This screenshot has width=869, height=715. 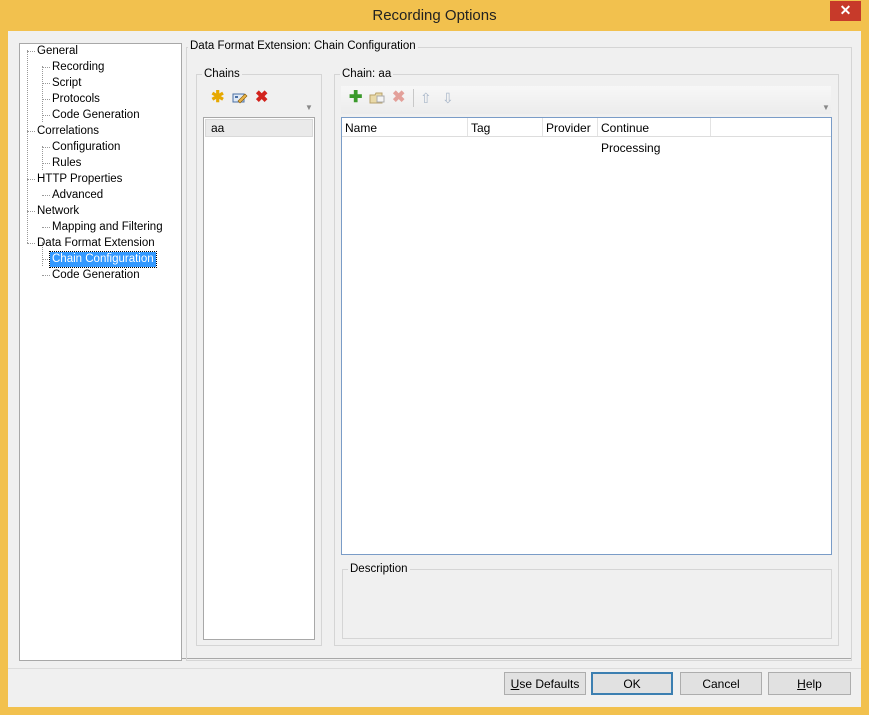 I want to click on tree-item-advanced: Advanced, so click(x=77, y=195).